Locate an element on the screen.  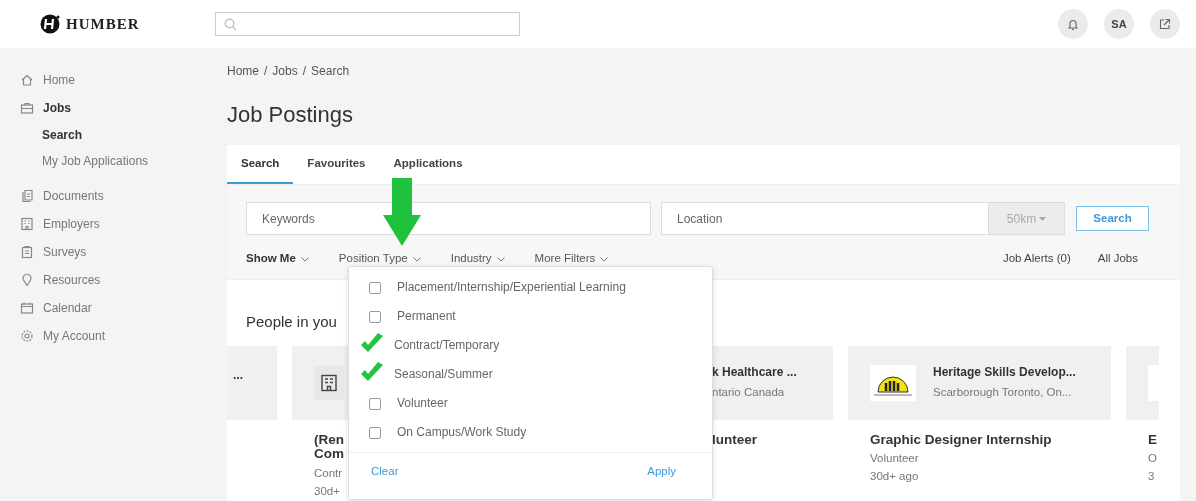
clipboard-icon is located at coordinates (27, 252).